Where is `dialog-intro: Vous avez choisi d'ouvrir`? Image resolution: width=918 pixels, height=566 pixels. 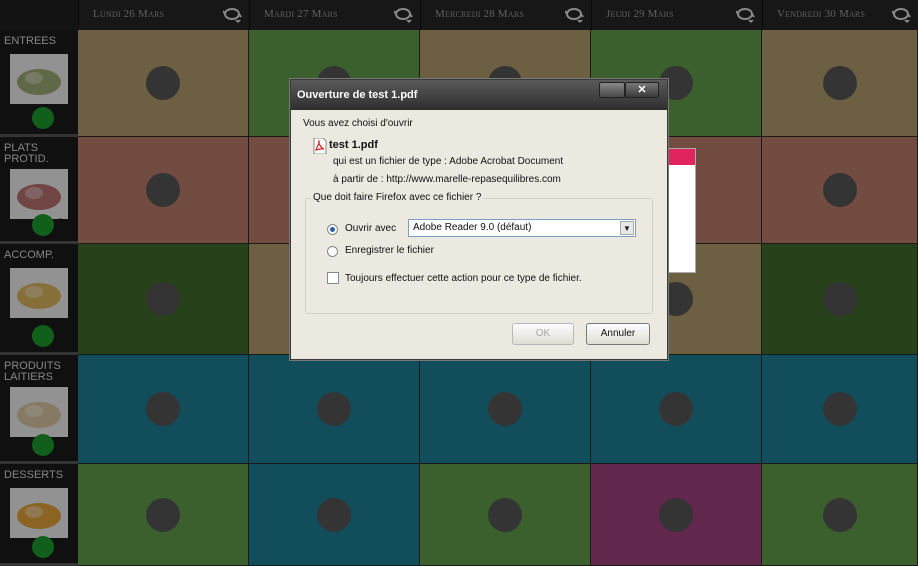
dialog-intro: Vous avez choisi d'ouvrir is located at coordinates (358, 123).